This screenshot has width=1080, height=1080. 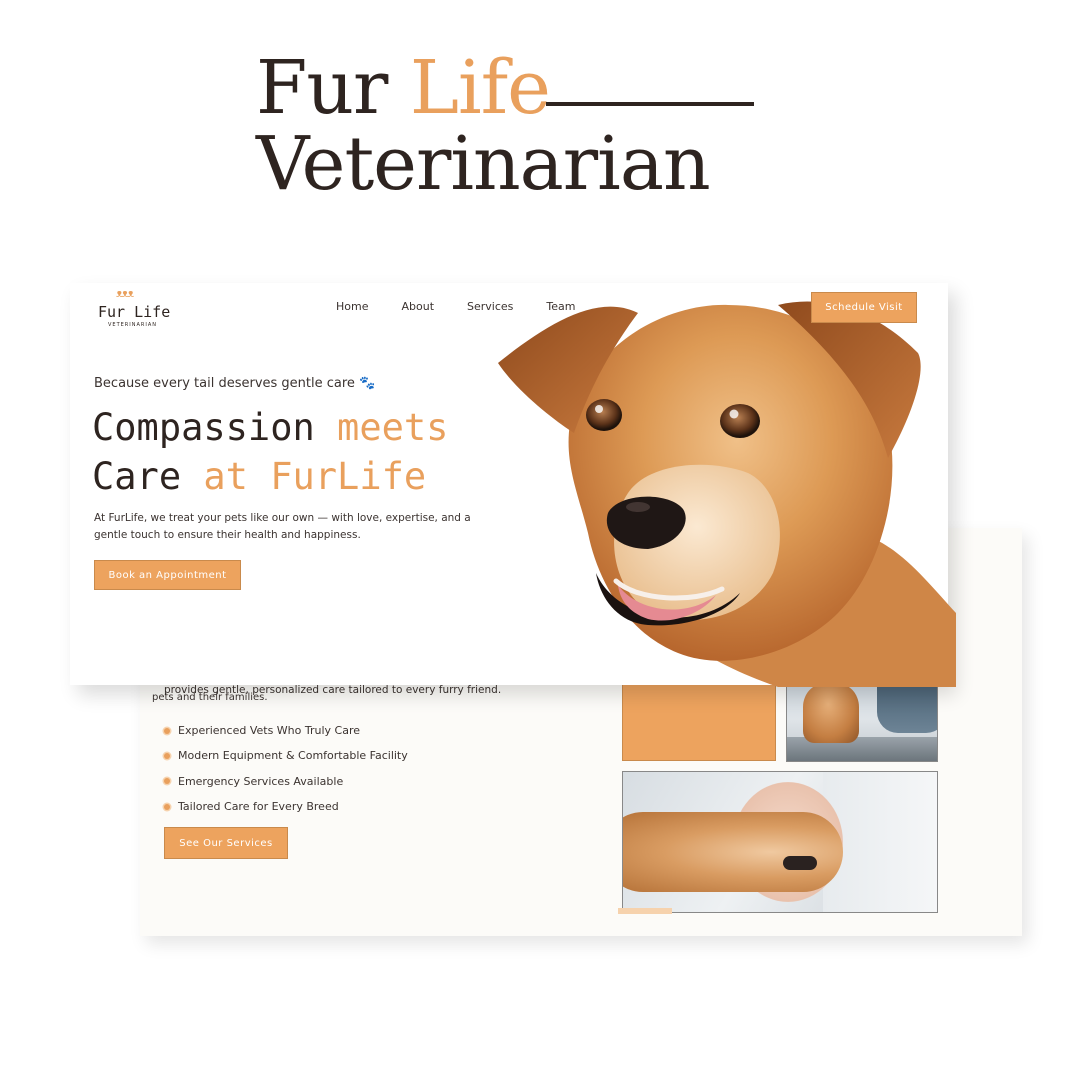 I want to click on list-item: Modern Equipment & Comfortable Facility, so click(x=286, y=755).